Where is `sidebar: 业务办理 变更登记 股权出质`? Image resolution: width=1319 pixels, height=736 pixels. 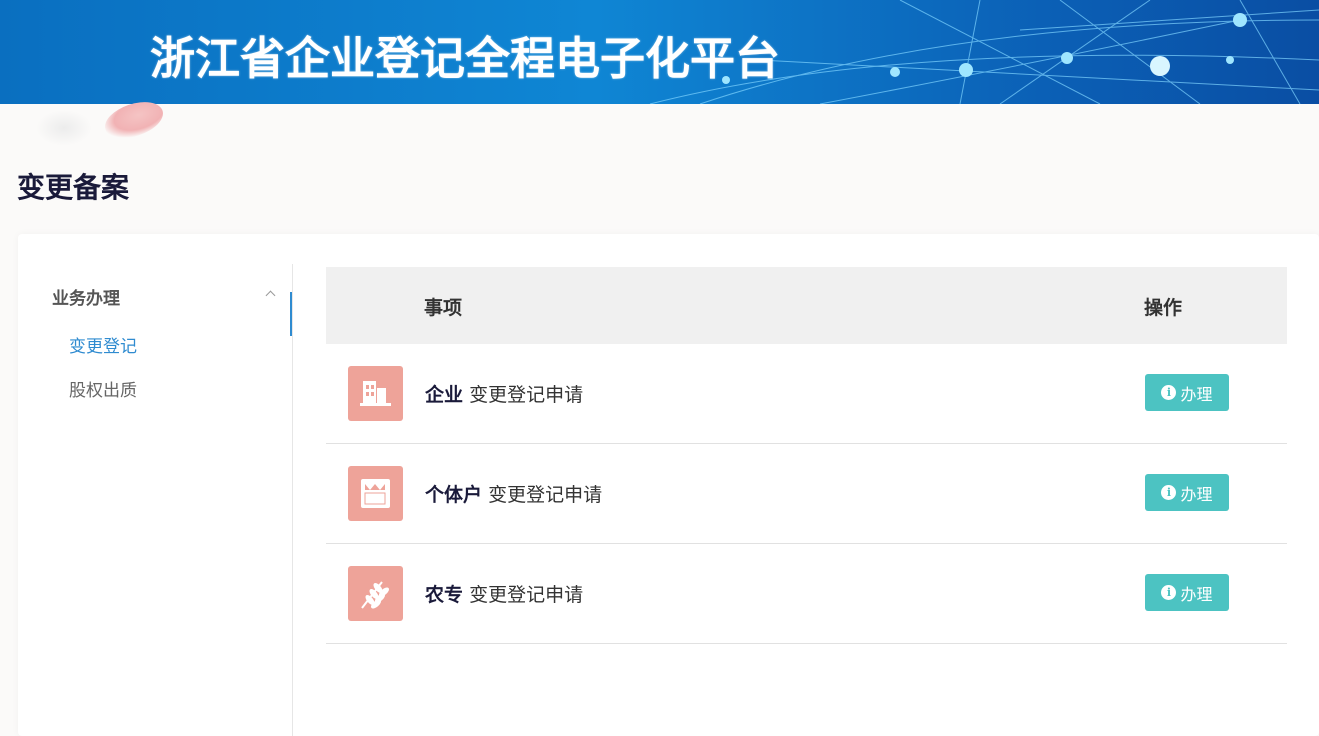 sidebar: 业务办理 变更登记 股权出质 is located at coordinates (155, 500).